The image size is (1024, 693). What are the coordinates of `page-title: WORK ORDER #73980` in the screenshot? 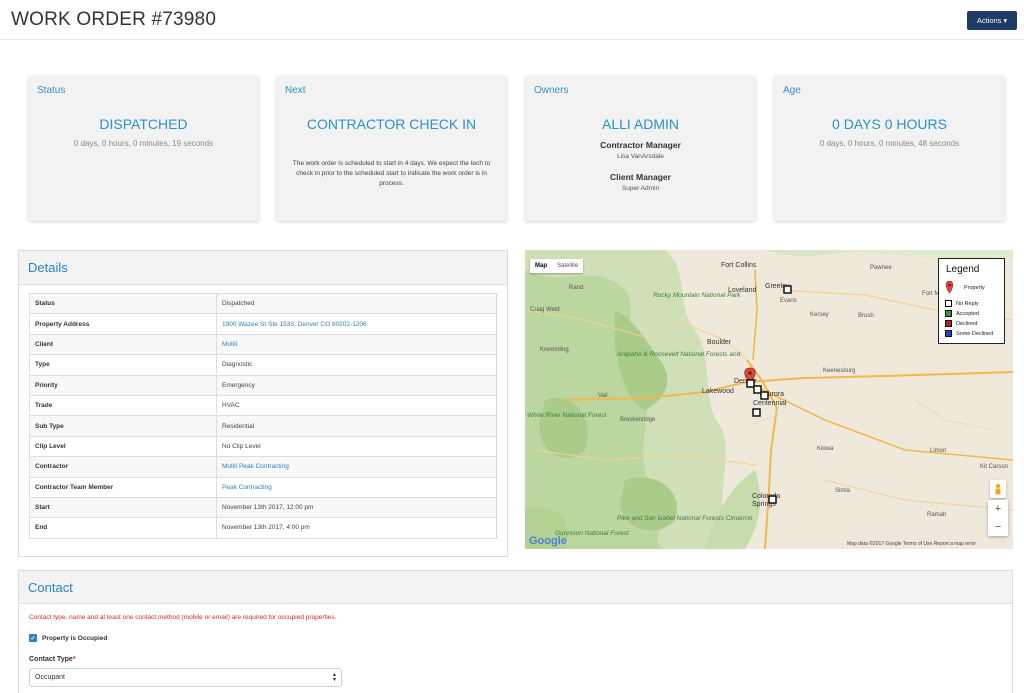 It's located at (114, 19).